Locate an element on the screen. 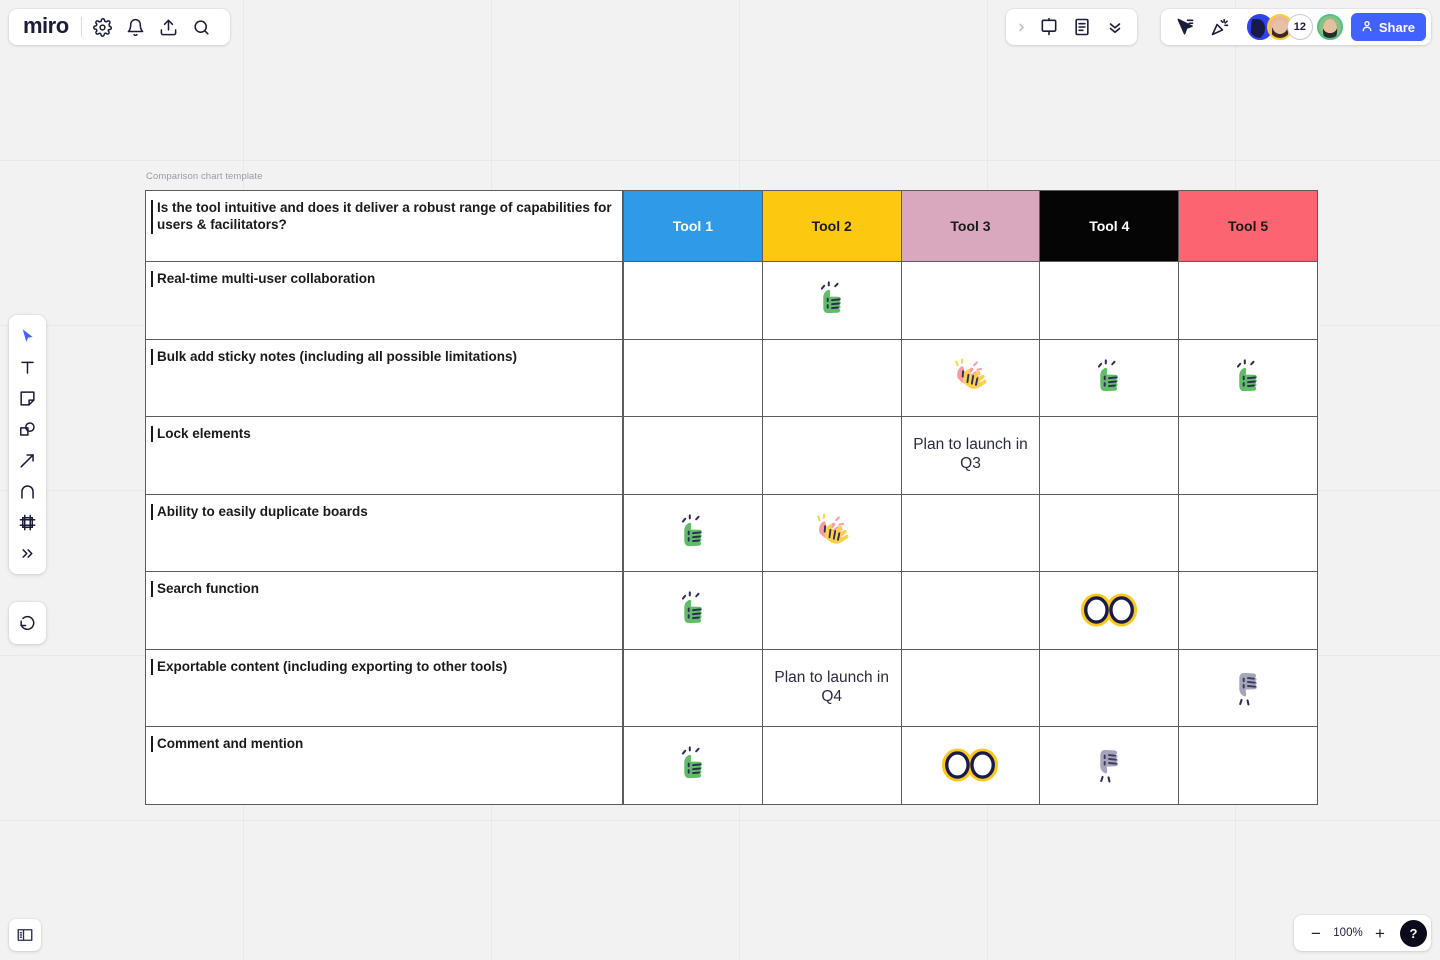 The image size is (1440, 960). text-tool is located at coordinates (28, 367).